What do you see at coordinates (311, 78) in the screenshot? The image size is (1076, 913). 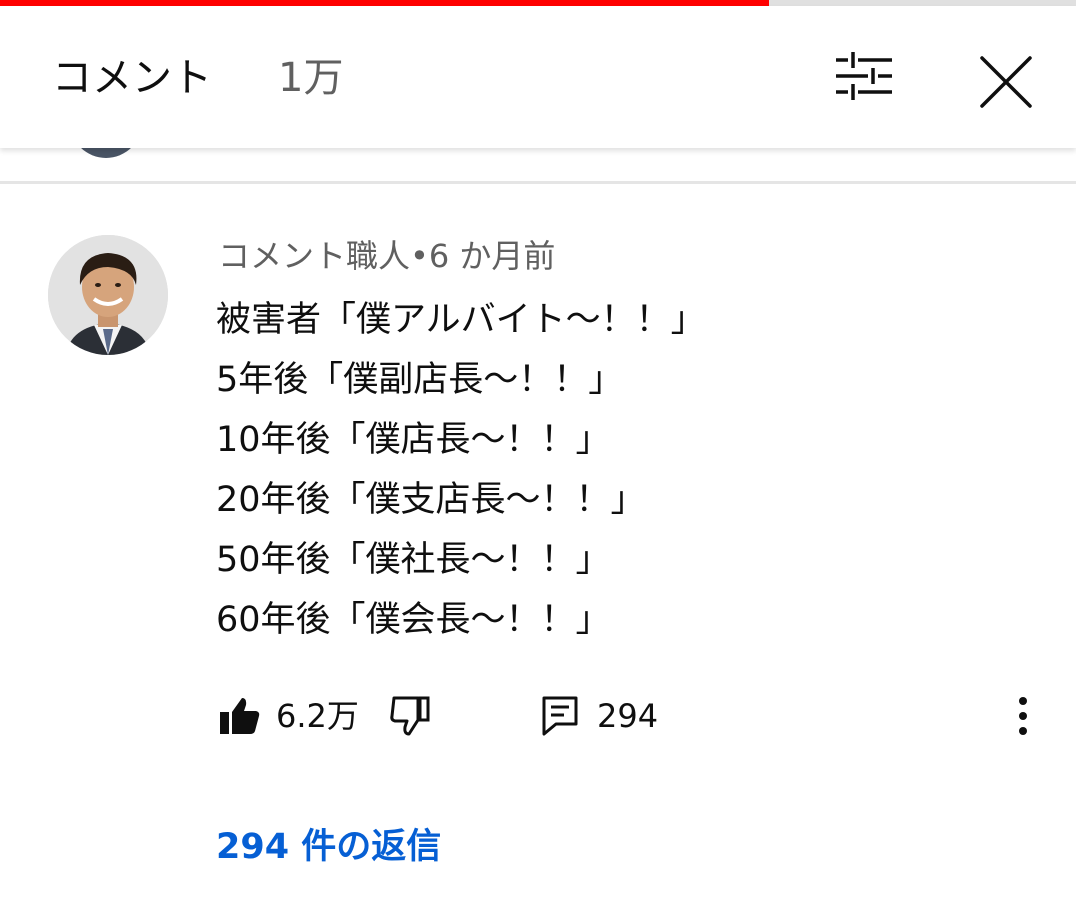 I see `comments-count: 1万` at bounding box center [311, 78].